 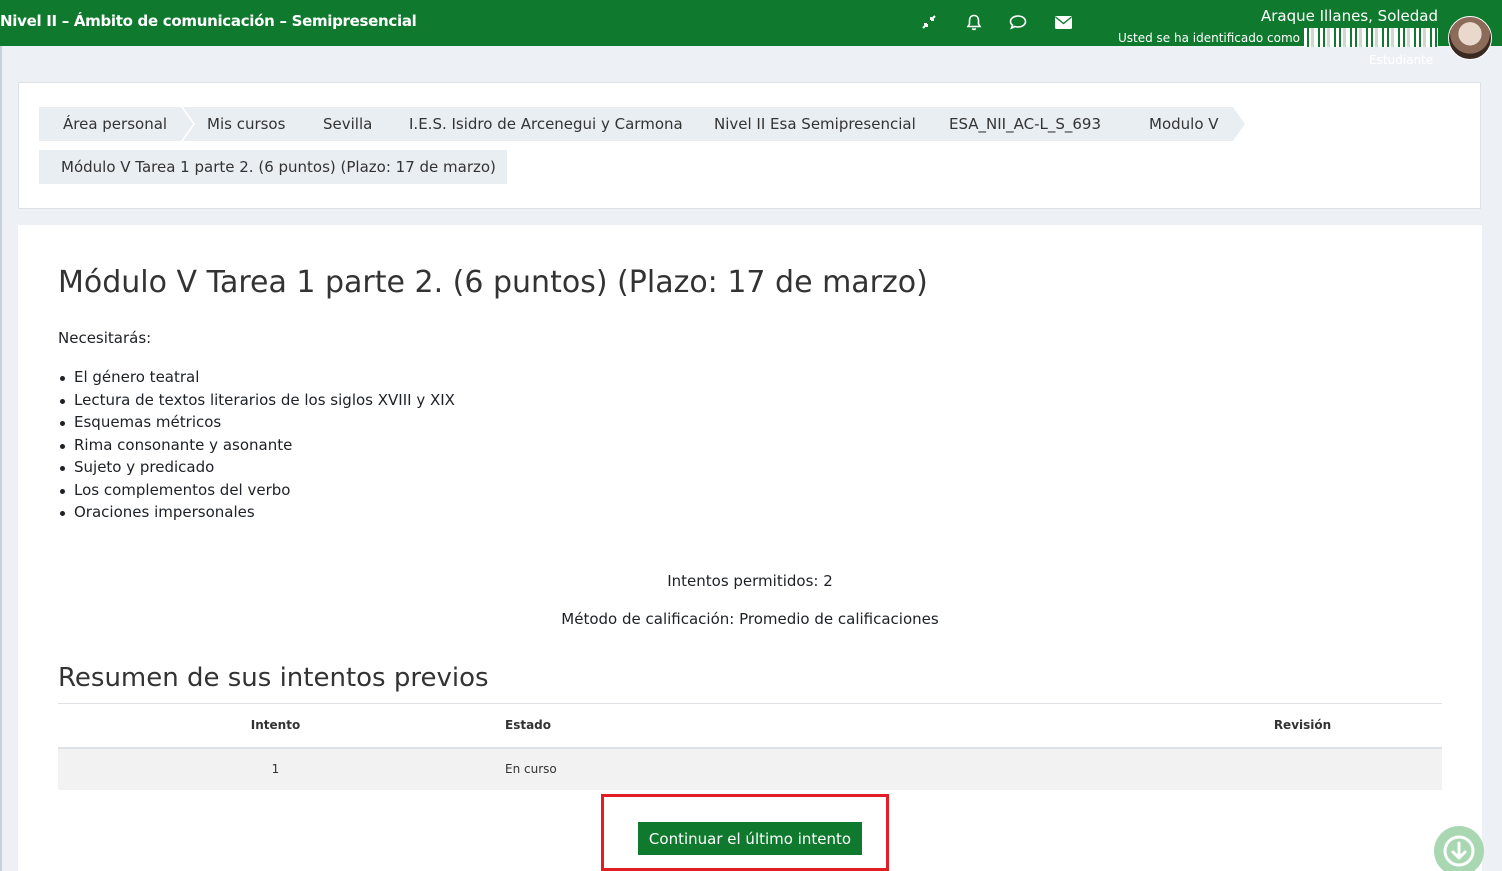 What do you see at coordinates (105, 338) in the screenshot?
I see `intro-text: Necesitarás:` at bounding box center [105, 338].